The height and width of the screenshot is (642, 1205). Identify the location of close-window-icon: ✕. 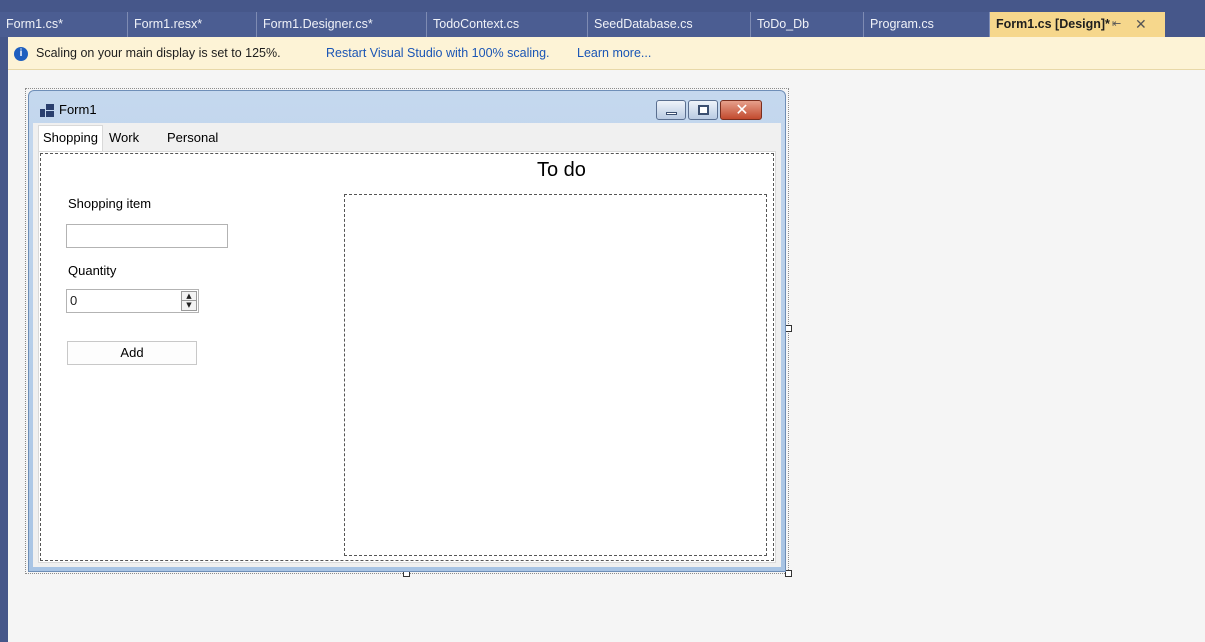
(742, 109).